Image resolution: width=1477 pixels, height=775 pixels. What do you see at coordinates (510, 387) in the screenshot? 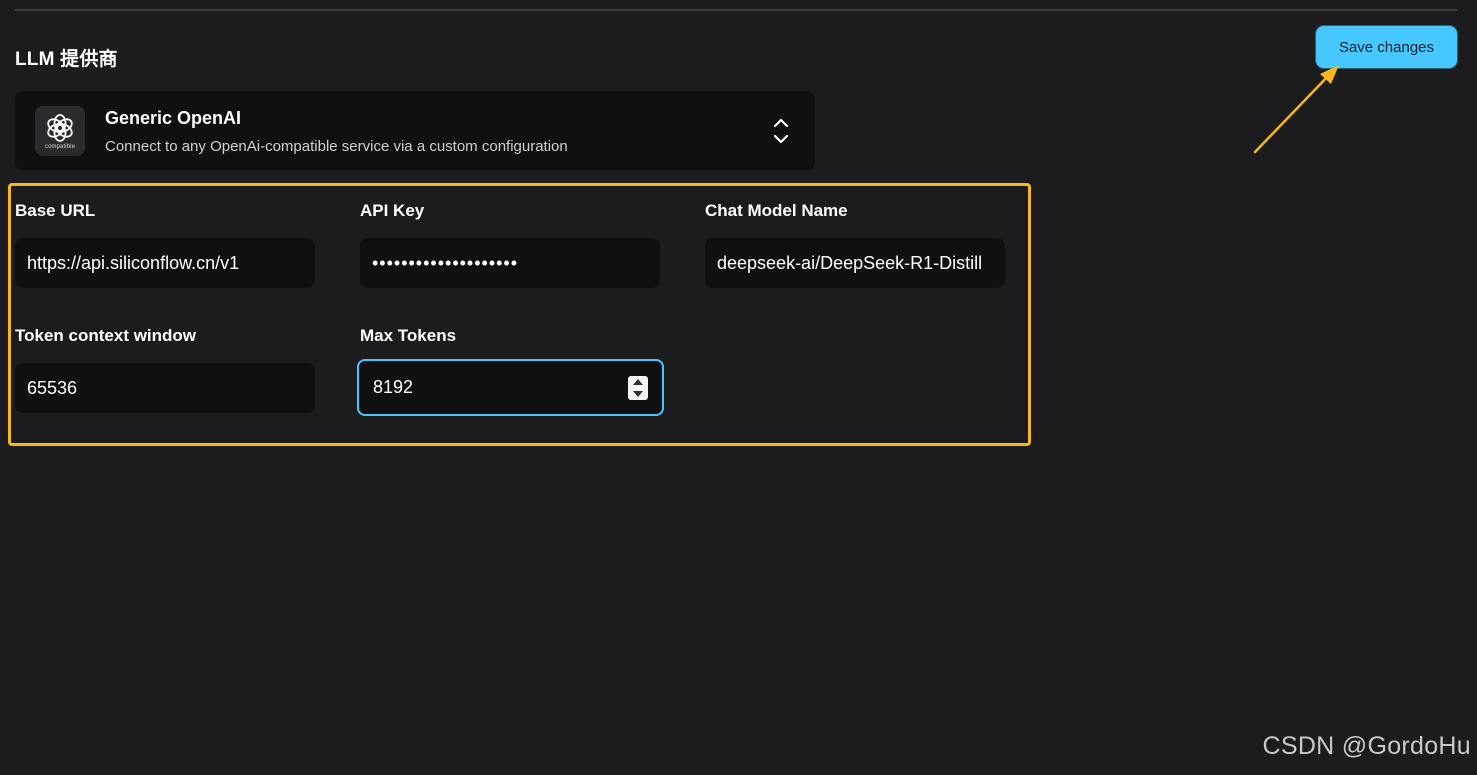
I see `max-tokens-input` at bounding box center [510, 387].